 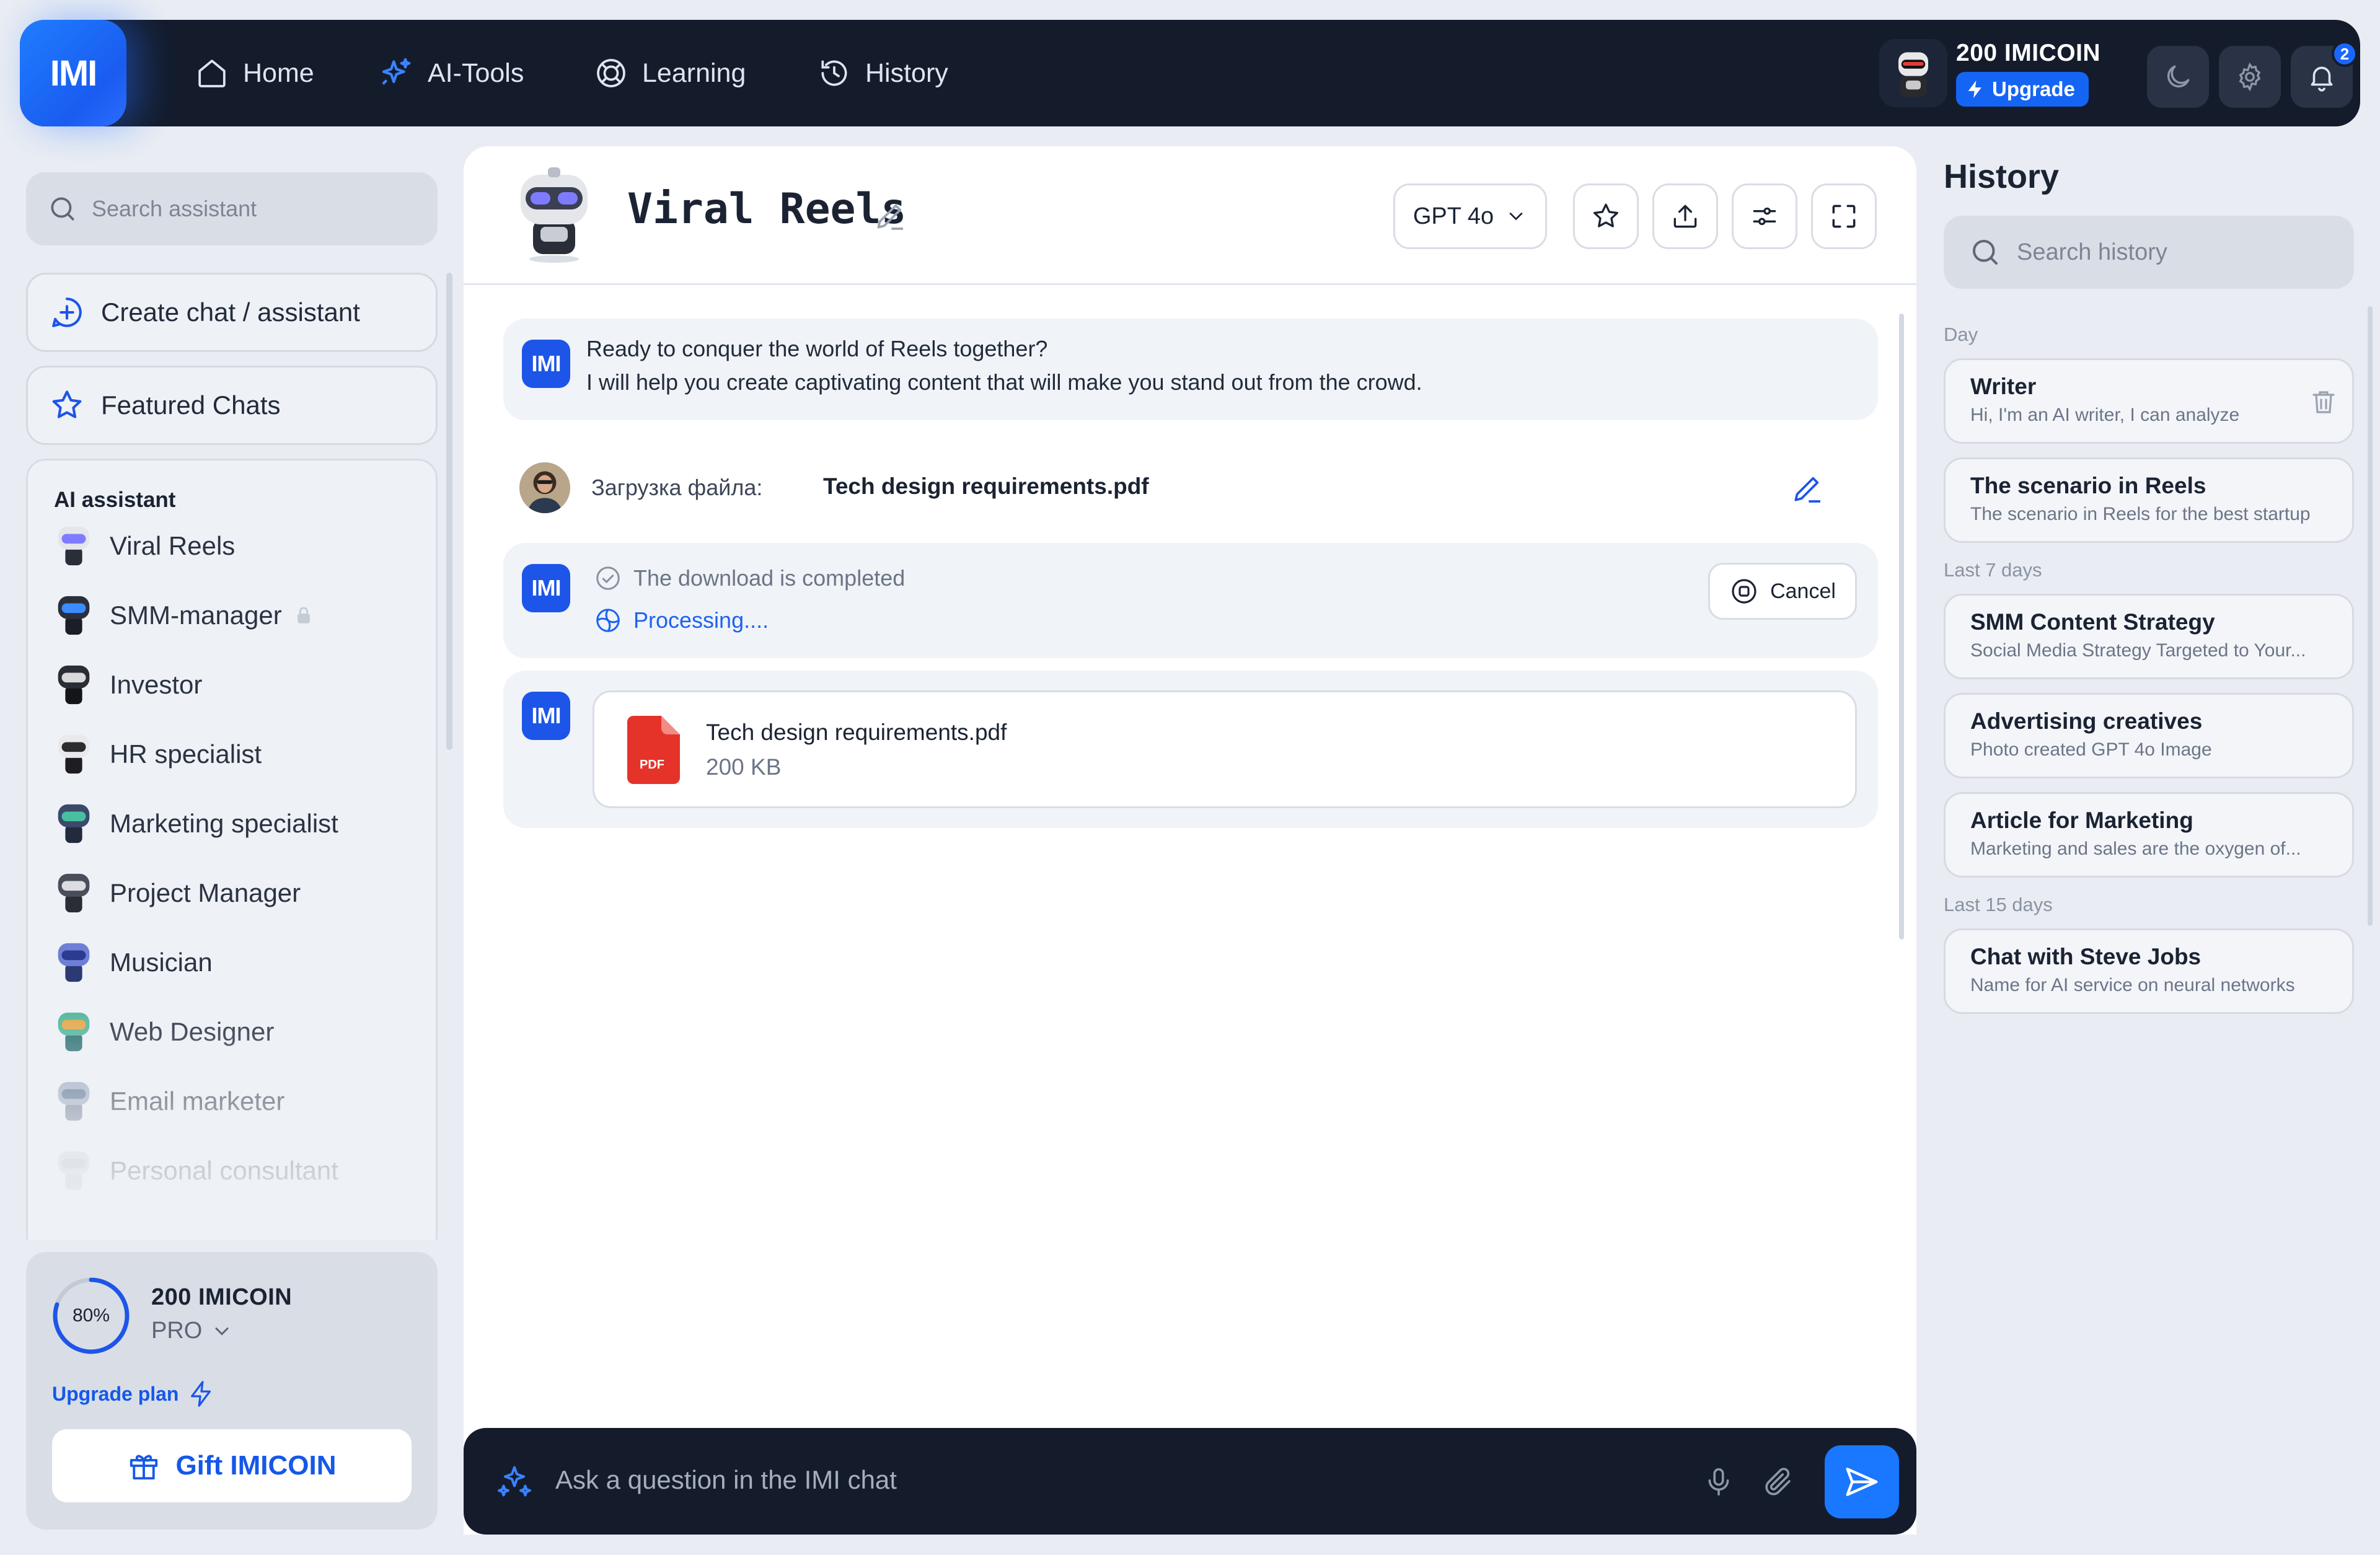 What do you see at coordinates (1744, 591) in the screenshot?
I see `stop-icon` at bounding box center [1744, 591].